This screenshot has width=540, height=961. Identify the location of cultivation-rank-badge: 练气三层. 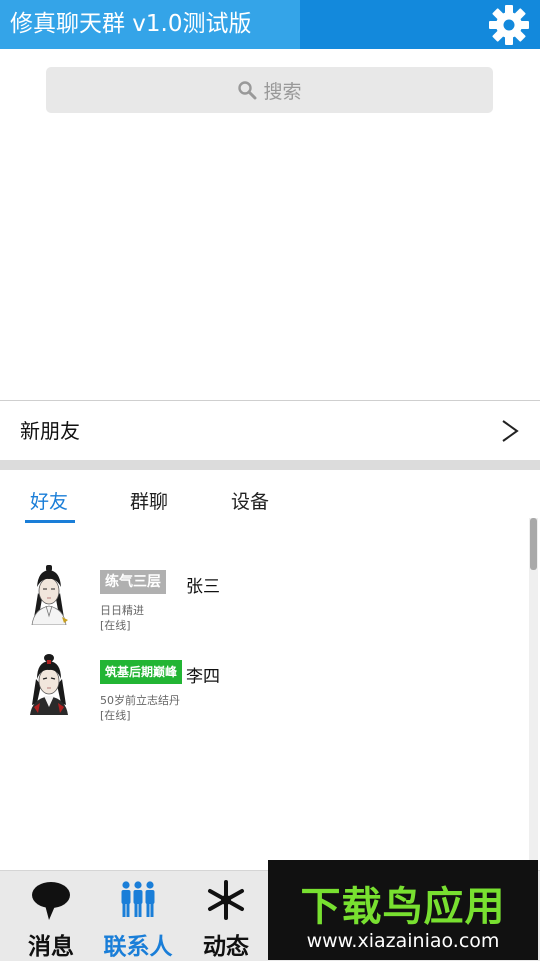
(133, 582).